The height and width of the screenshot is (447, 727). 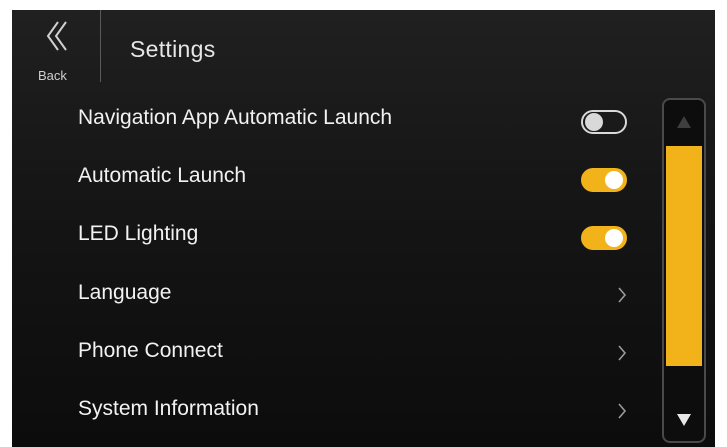 What do you see at coordinates (52, 75) in the screenshot?
I see `back-label: Back` at bounding box center [52, 75].